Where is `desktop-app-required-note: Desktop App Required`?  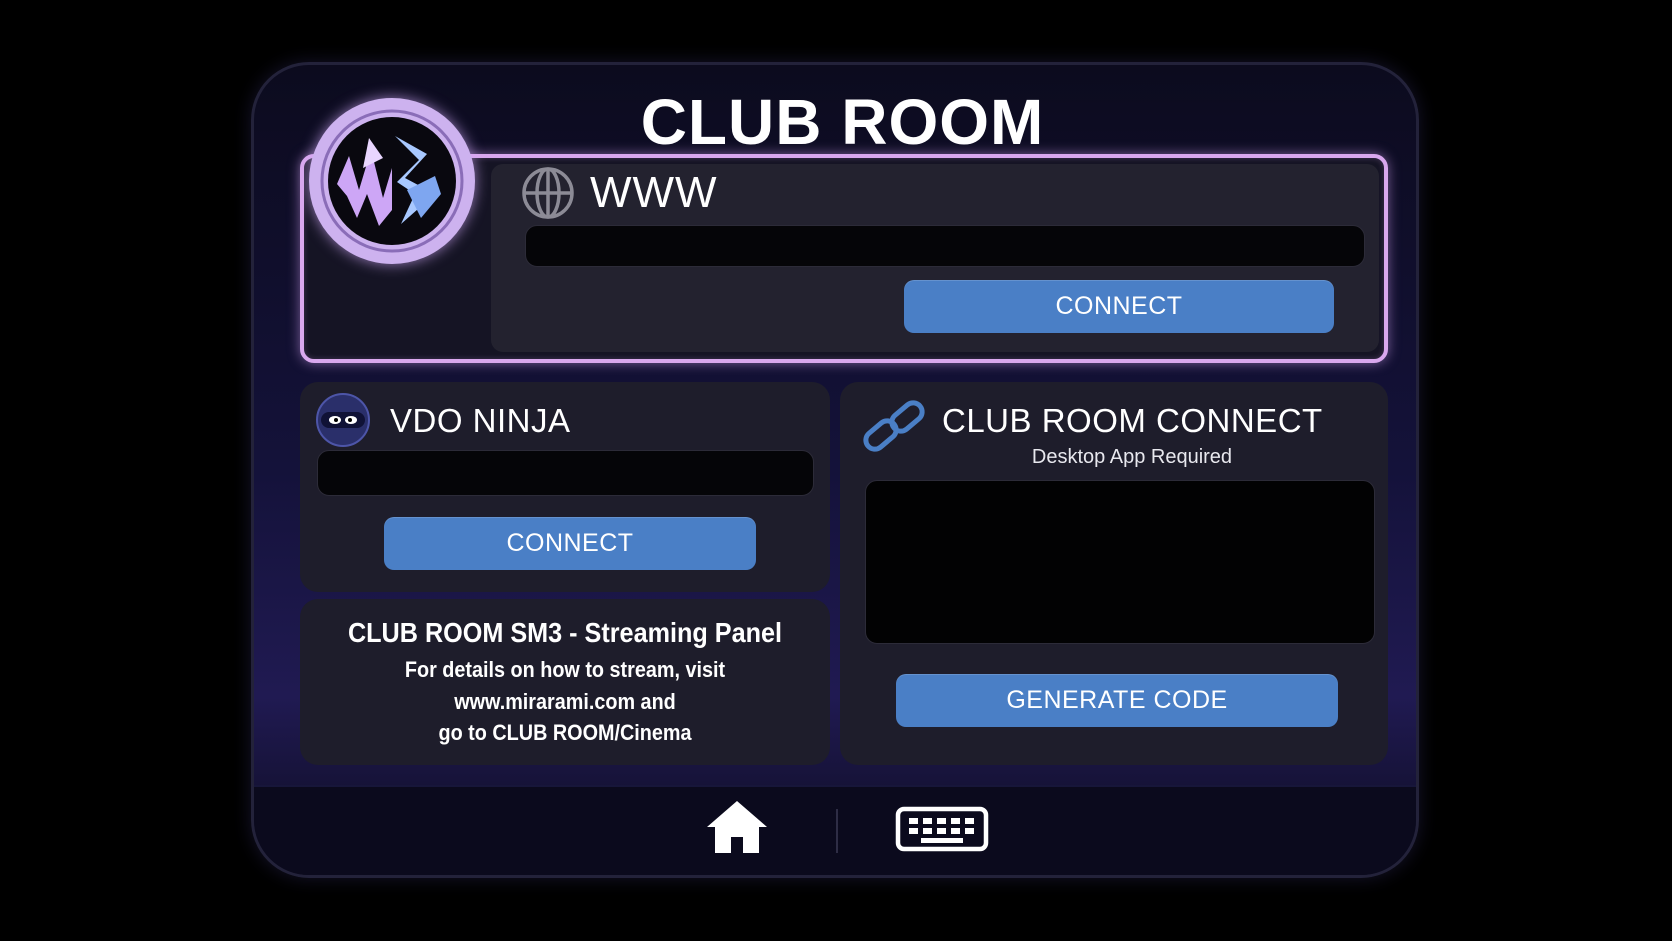
desktop-app-required-note: Desktop App Required is located at coordinates (1132, 457).